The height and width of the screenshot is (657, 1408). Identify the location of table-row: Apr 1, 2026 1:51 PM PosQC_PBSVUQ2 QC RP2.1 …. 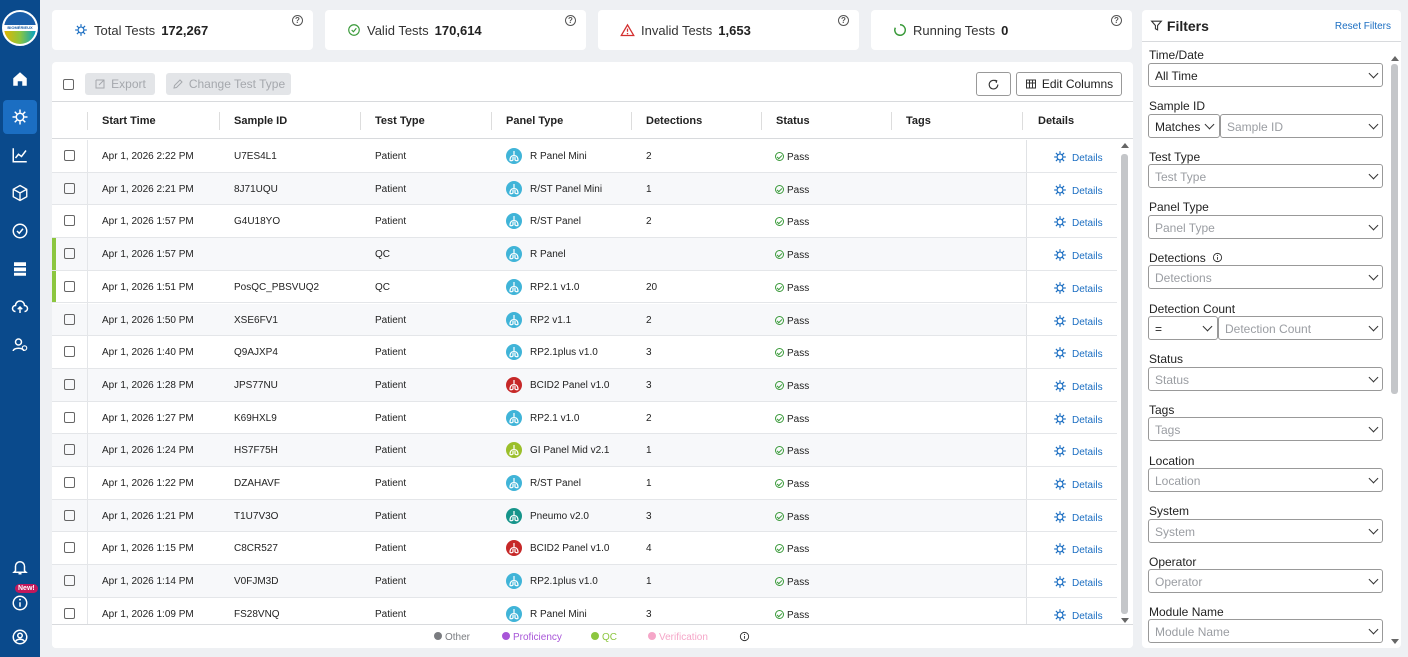
(584, 287).